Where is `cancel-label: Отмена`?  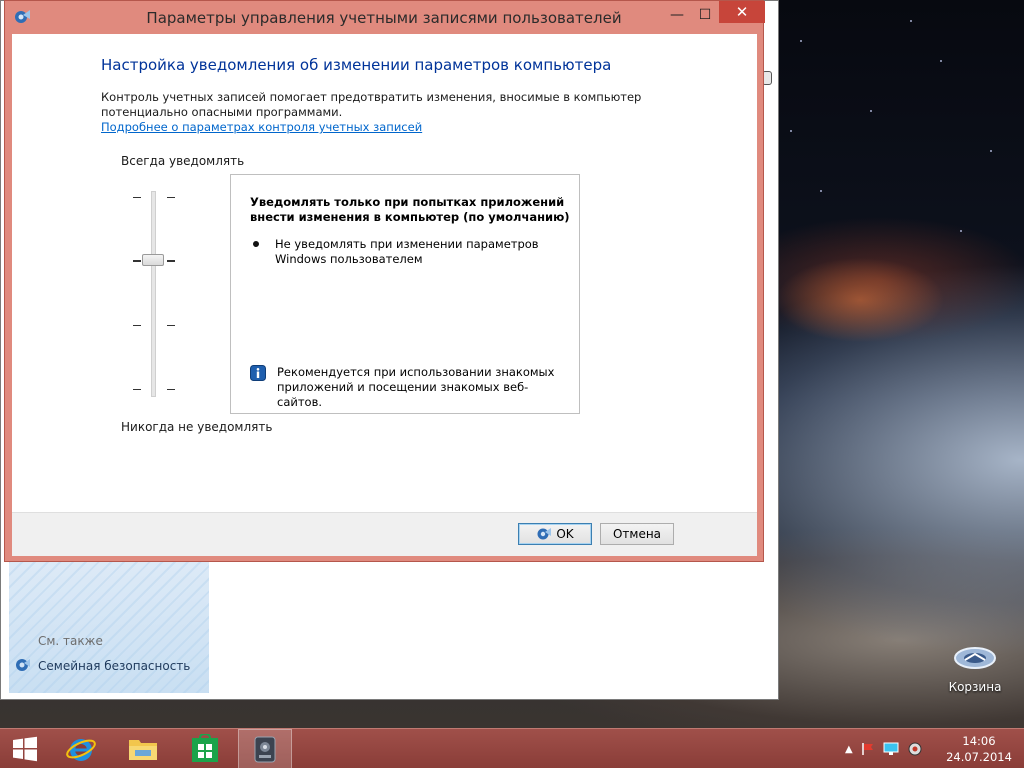
cancel-label: Отмена is located at coordinates (637, 534).